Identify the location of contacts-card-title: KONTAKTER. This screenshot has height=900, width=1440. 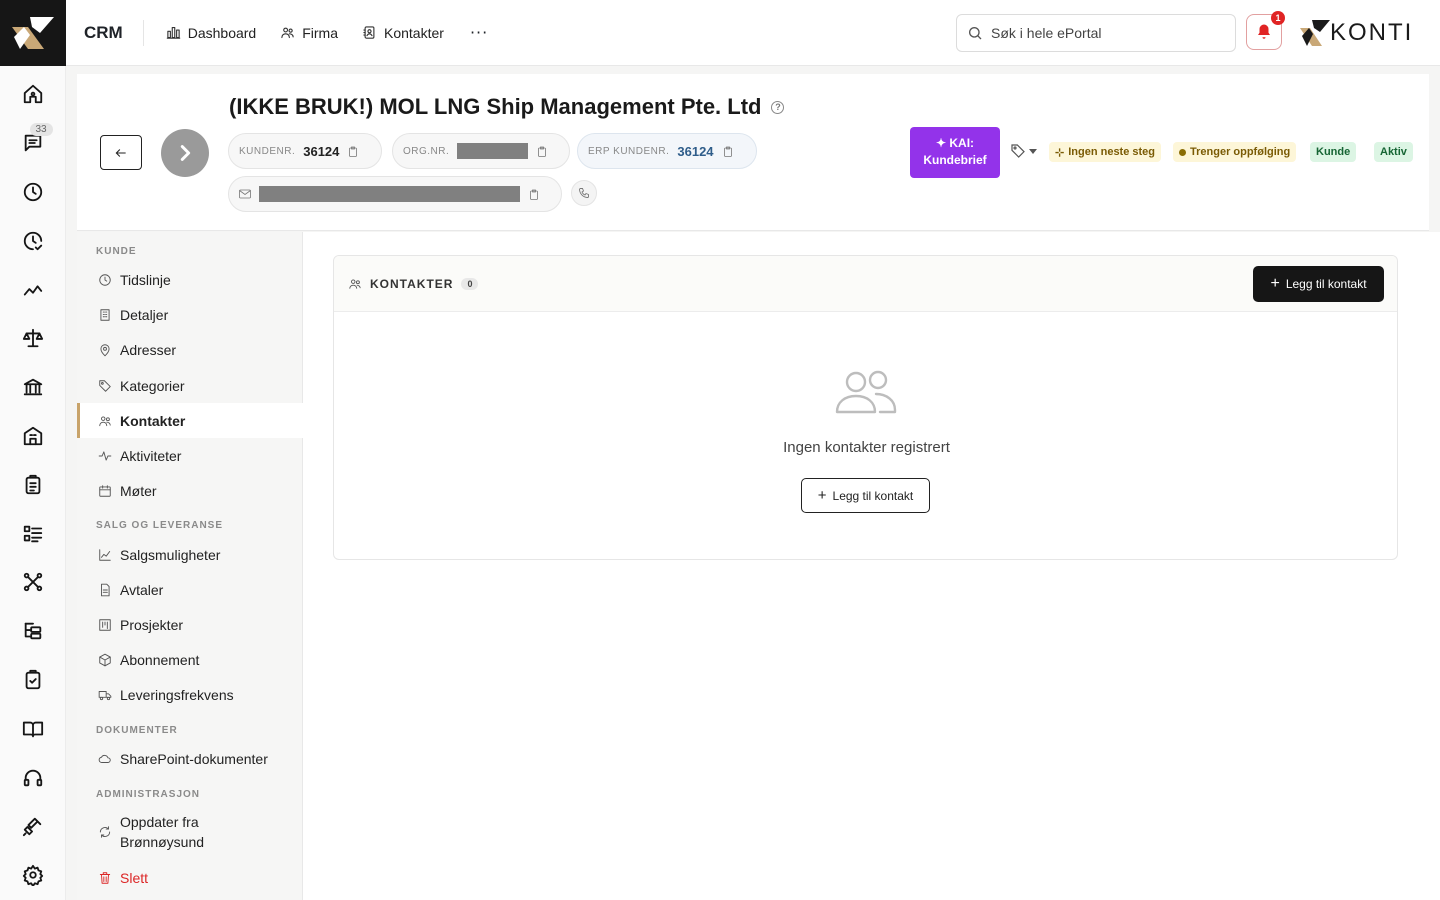
(412, 283).